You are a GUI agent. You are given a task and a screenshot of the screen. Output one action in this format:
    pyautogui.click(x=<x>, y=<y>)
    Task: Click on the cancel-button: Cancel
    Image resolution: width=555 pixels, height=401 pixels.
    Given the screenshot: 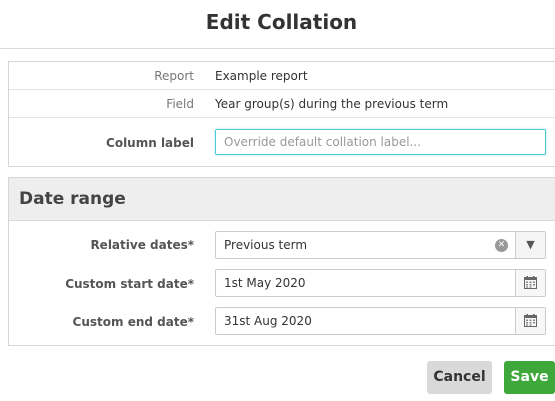 What is the action you would take?
    pyautogui.click(x=459, y=377)
    